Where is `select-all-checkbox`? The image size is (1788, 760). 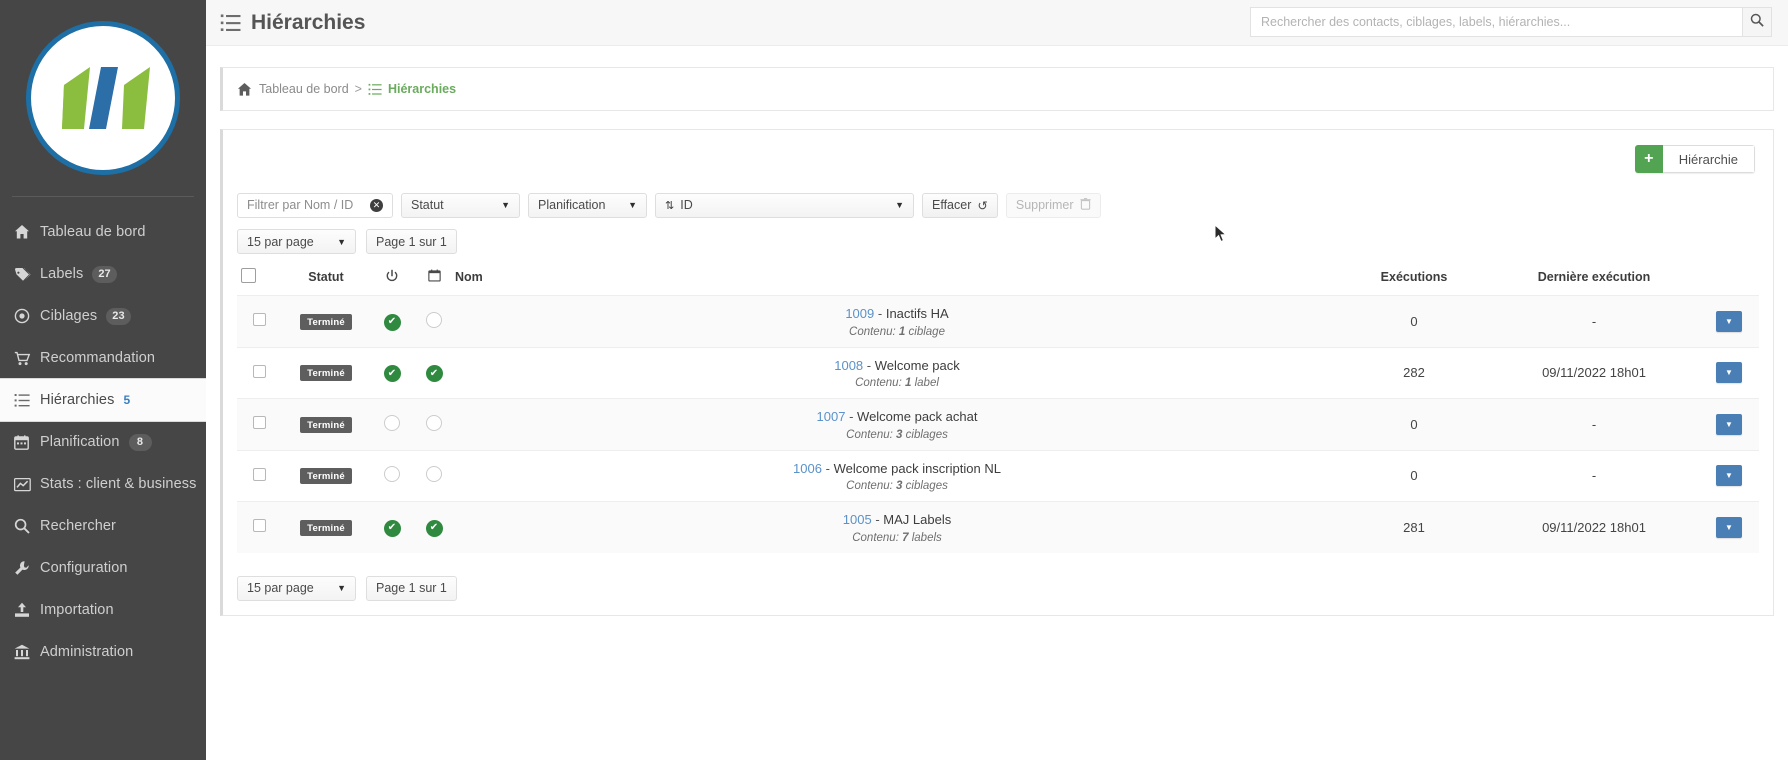 select-all-checkbox is located at coordinates (248, 275).